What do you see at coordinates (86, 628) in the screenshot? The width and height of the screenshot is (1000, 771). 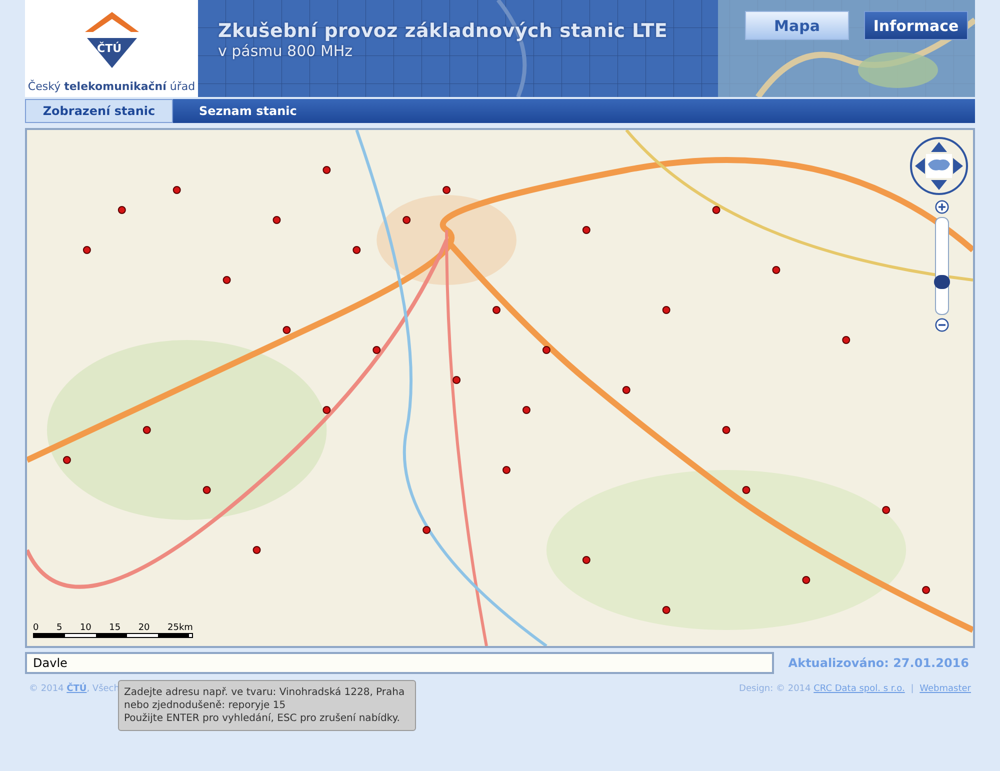 I see `scale-label: 10` at bounding box center [86, 628].